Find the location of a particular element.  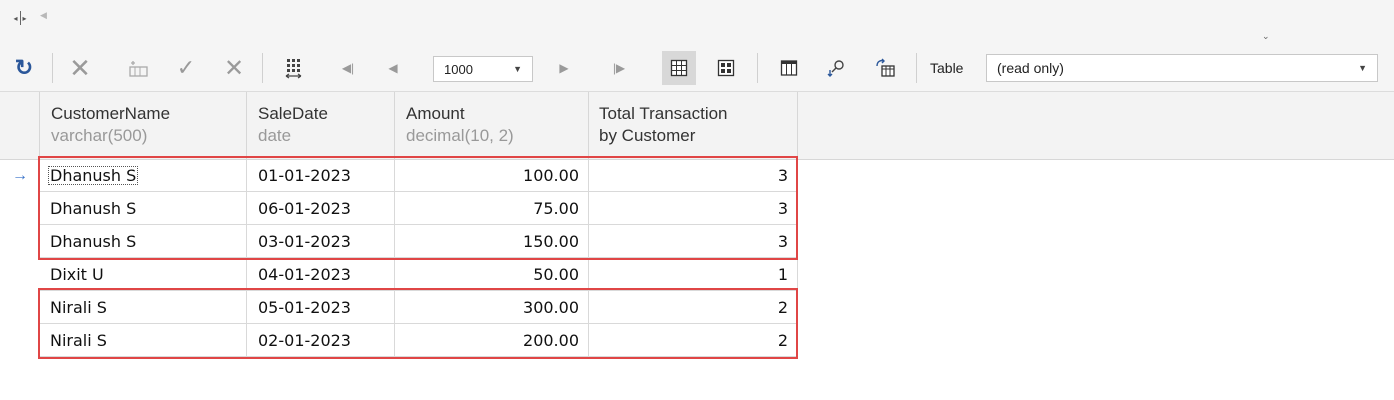

table-row: Dhanush S 06-01-2023 75.00 3 is located at coordinates (697, 208).